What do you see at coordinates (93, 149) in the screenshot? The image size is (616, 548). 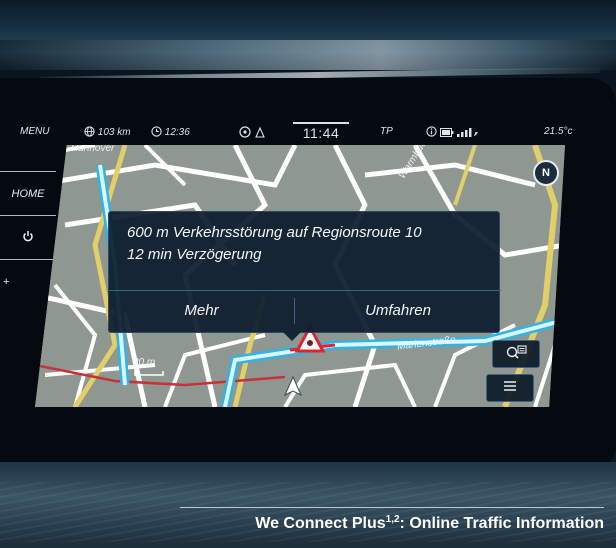 I see `map-city-label: Hannover` at bounding box center [93, 149].